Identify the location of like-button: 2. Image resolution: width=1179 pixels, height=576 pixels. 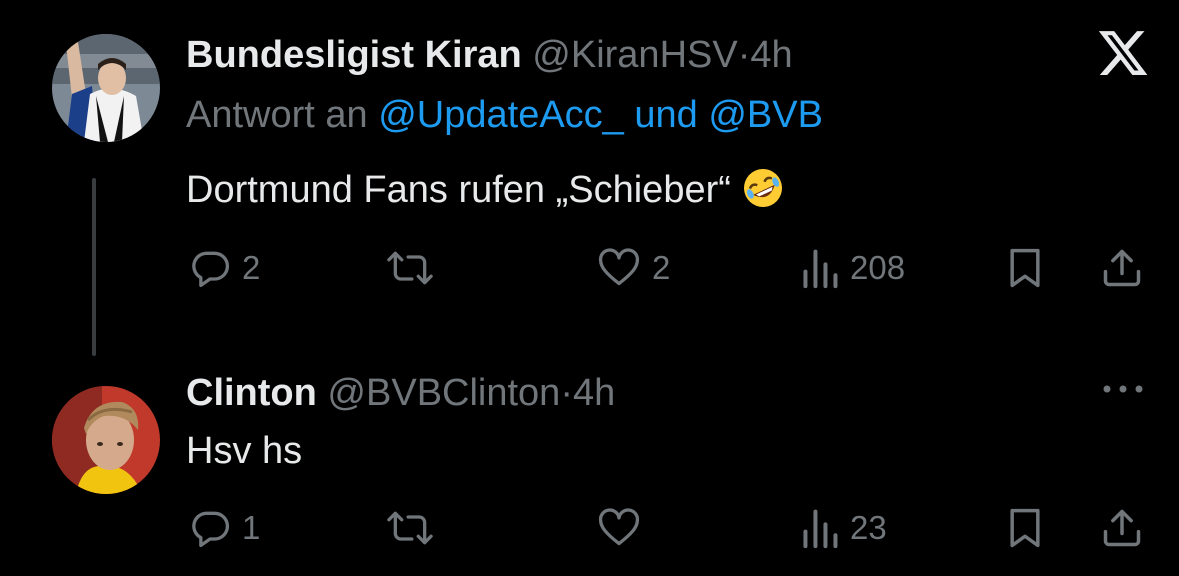
(633, 268).